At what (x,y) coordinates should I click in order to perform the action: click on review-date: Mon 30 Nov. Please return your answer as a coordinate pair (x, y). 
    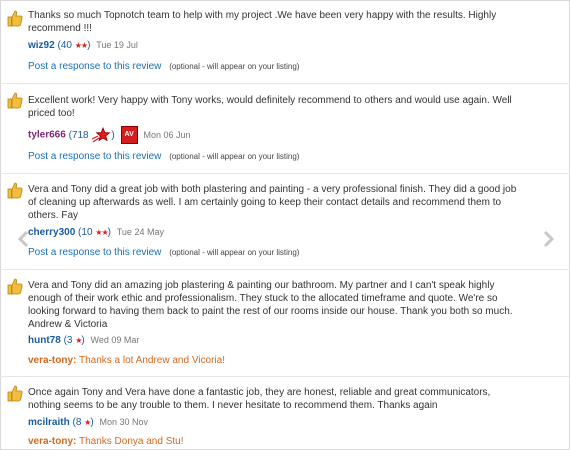
    Looking at the image, I should click on (123, 422).